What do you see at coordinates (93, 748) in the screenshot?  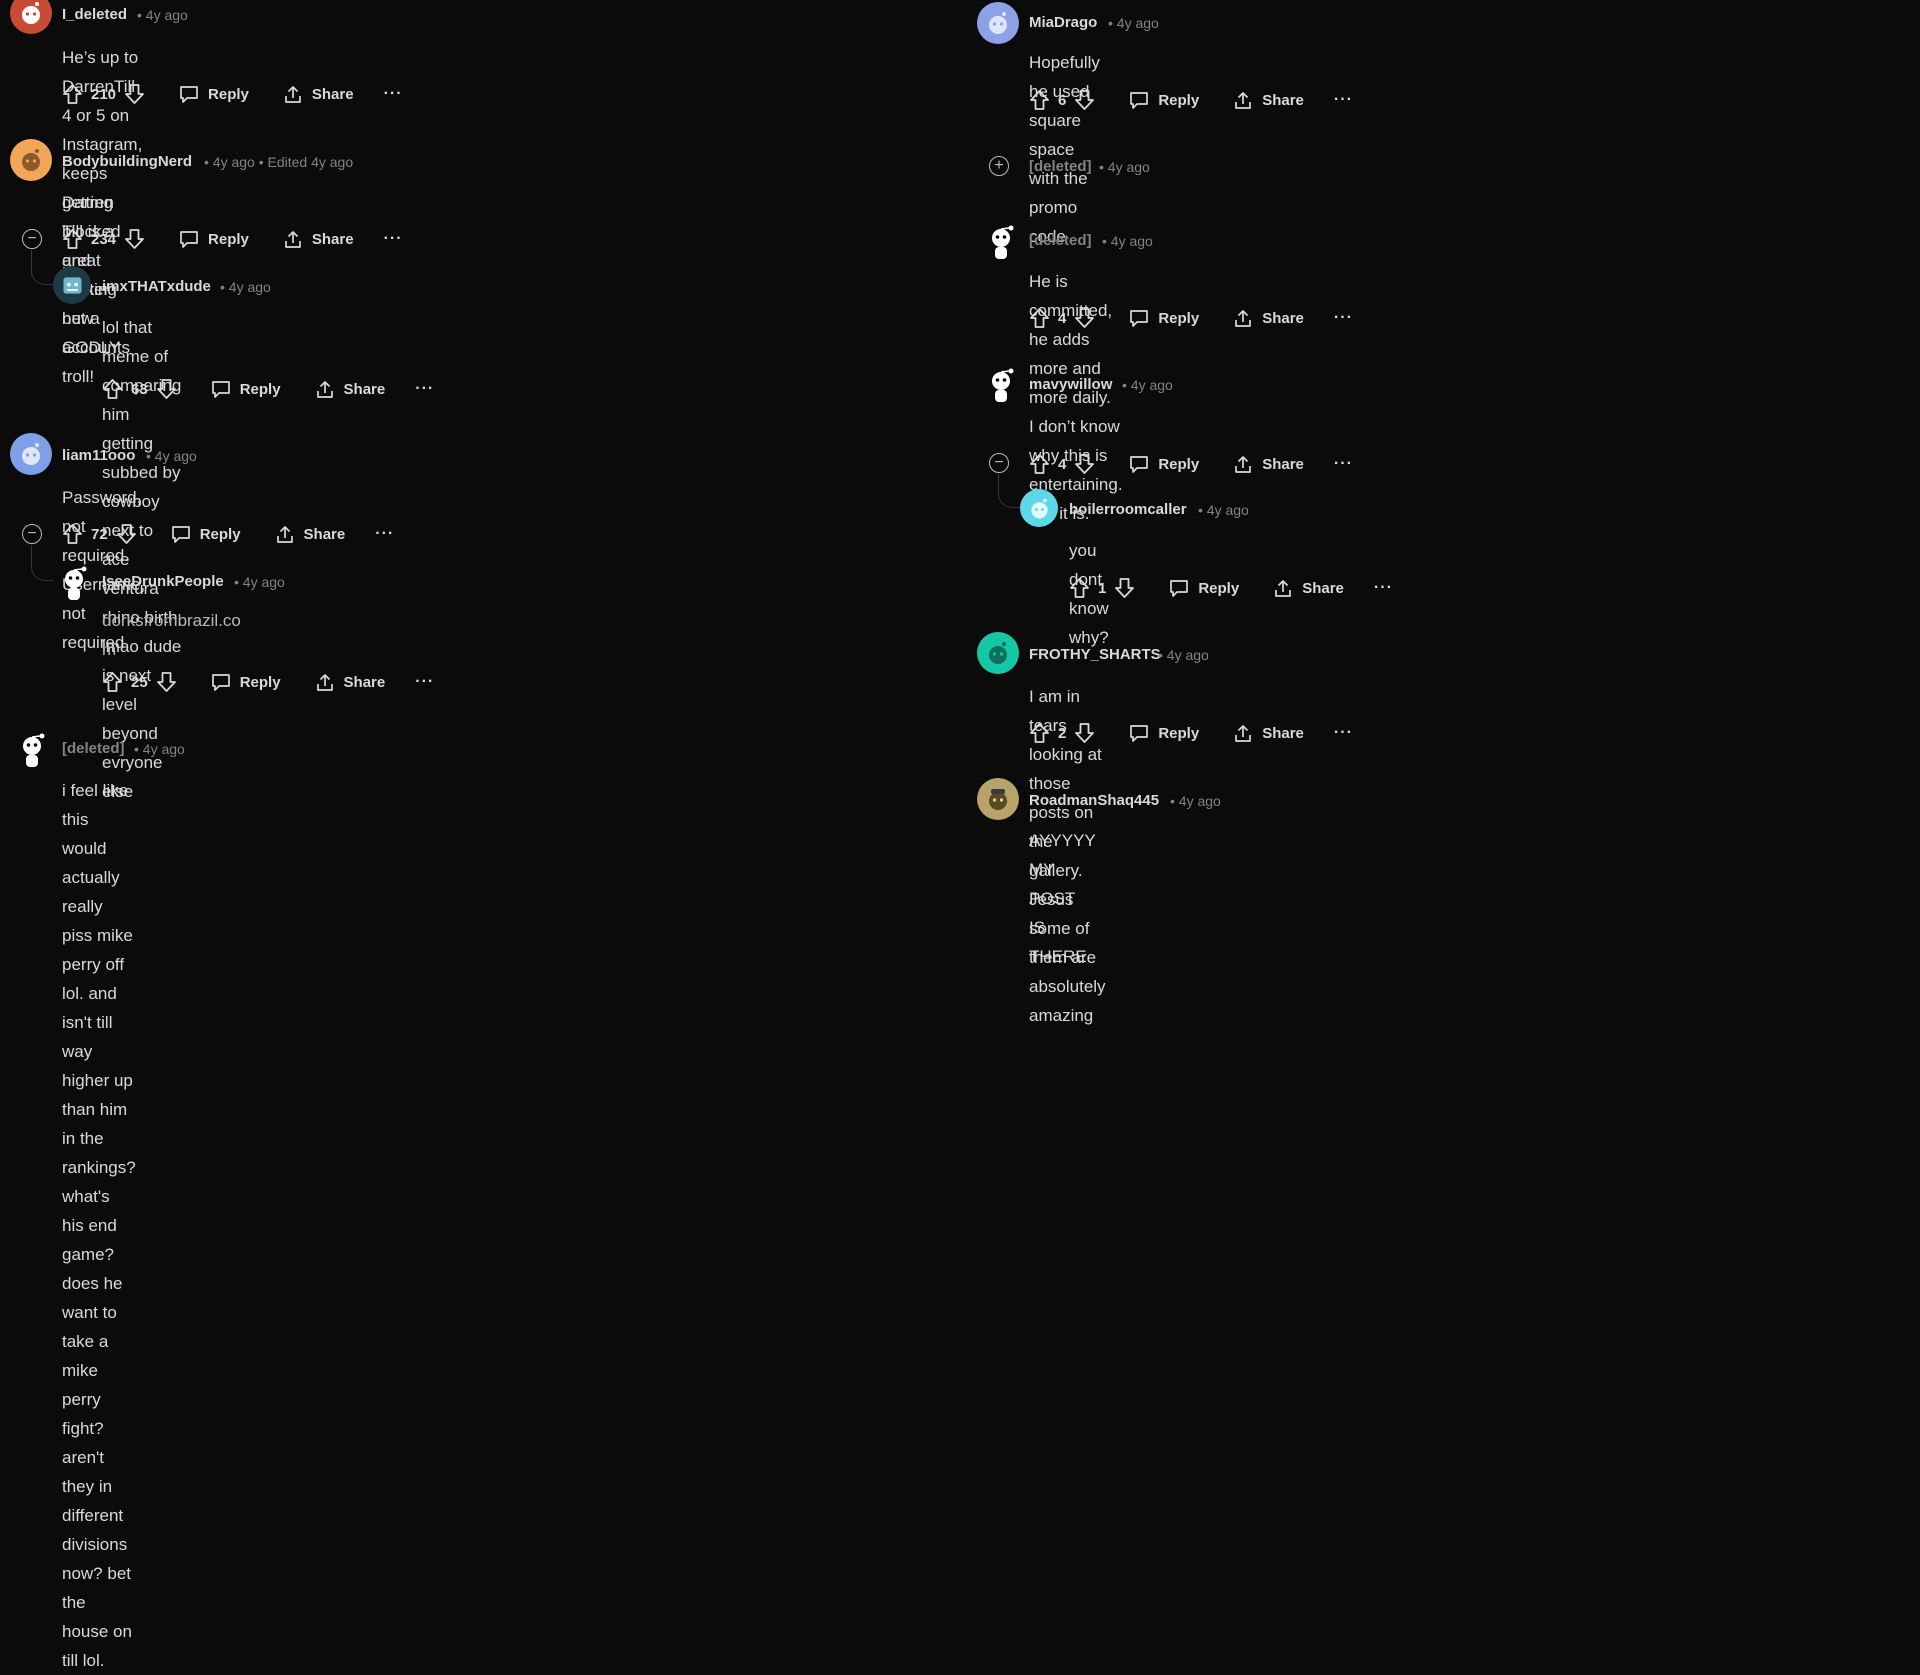 I see `comment-author: [deleted]` at bounding box center [93, 748].